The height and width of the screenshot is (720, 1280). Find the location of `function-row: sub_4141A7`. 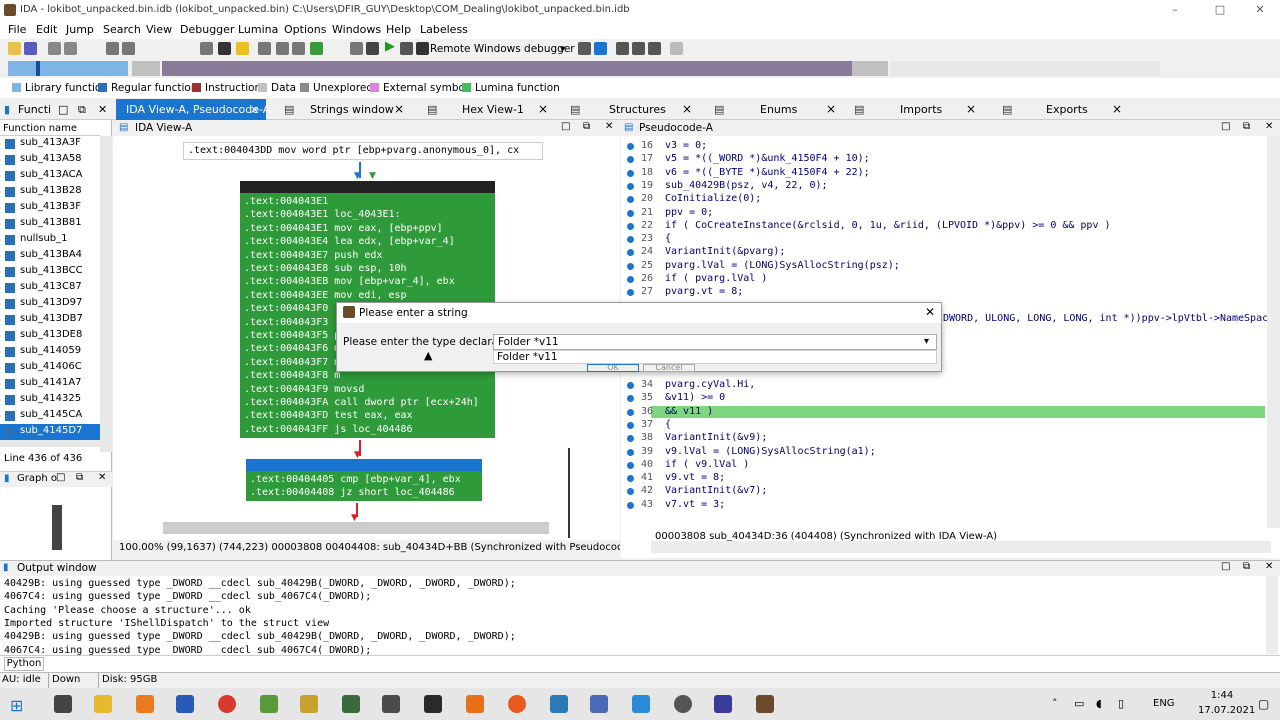

function-row: sub_4141A7 is located at coordinates (50, 384).